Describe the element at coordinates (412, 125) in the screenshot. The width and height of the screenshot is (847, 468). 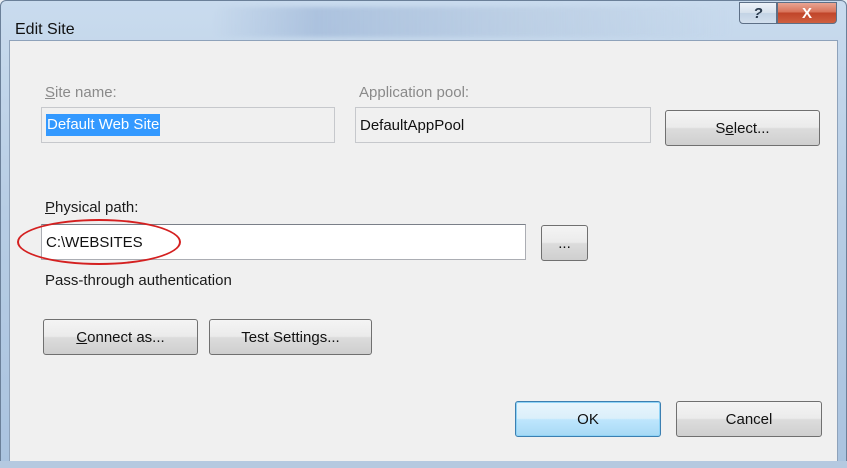
I see `application-pool-value: DefaultAppPool` at that location.